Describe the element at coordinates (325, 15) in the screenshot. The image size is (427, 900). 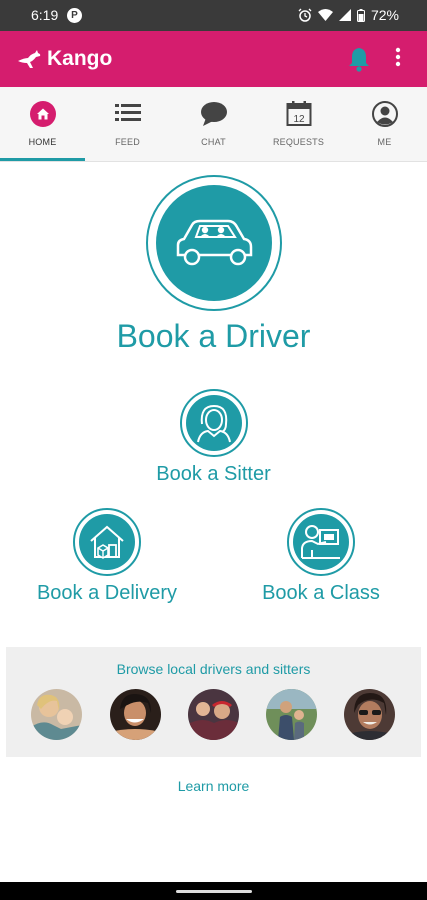
I see `wifi-icon` at that location.